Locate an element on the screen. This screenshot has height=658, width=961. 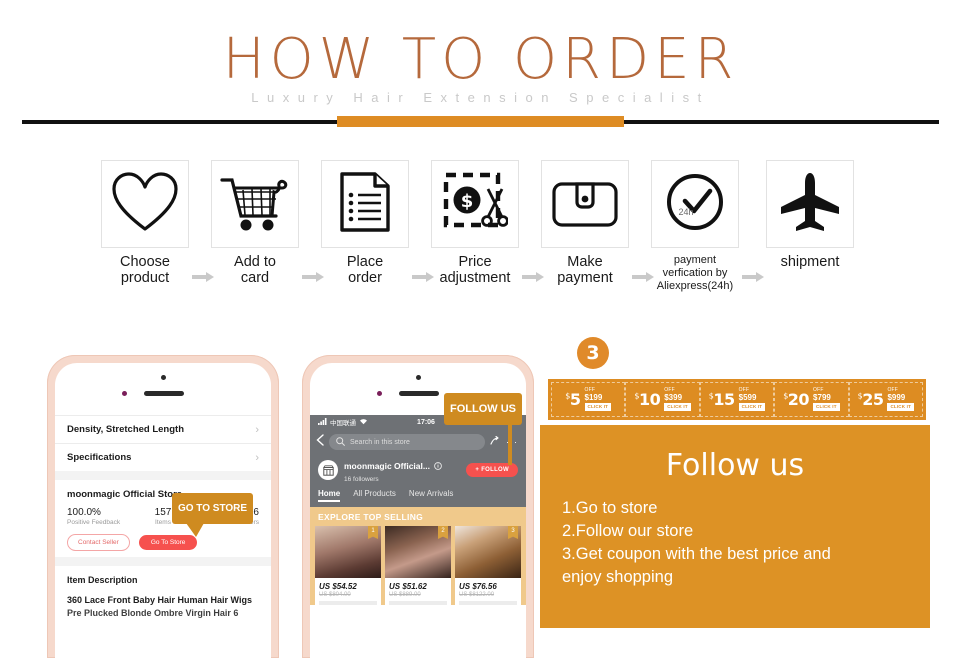
coupon-item: $5 OFF $199 CLICK IT is located at coordinates (588, 399).